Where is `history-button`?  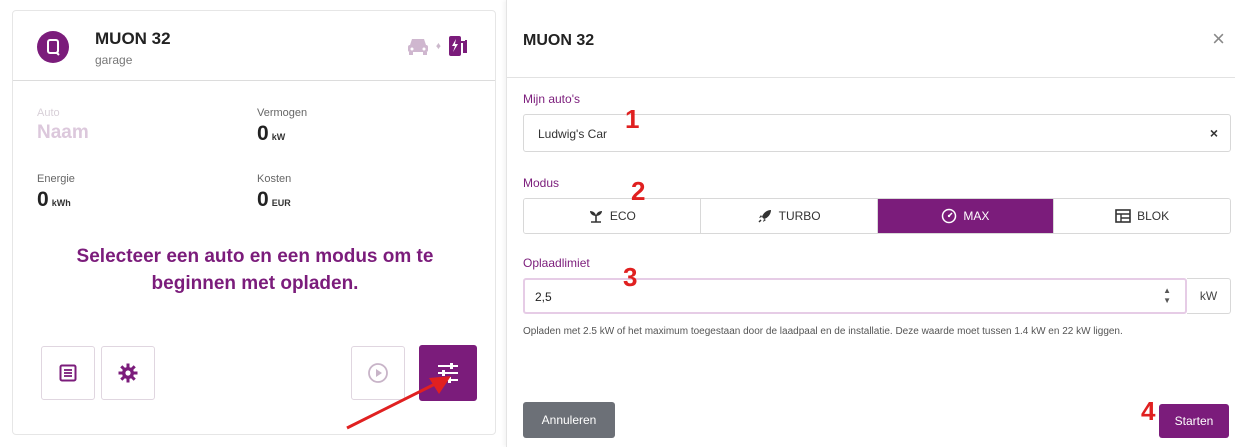 history-button is located at coordinates (68, 373).